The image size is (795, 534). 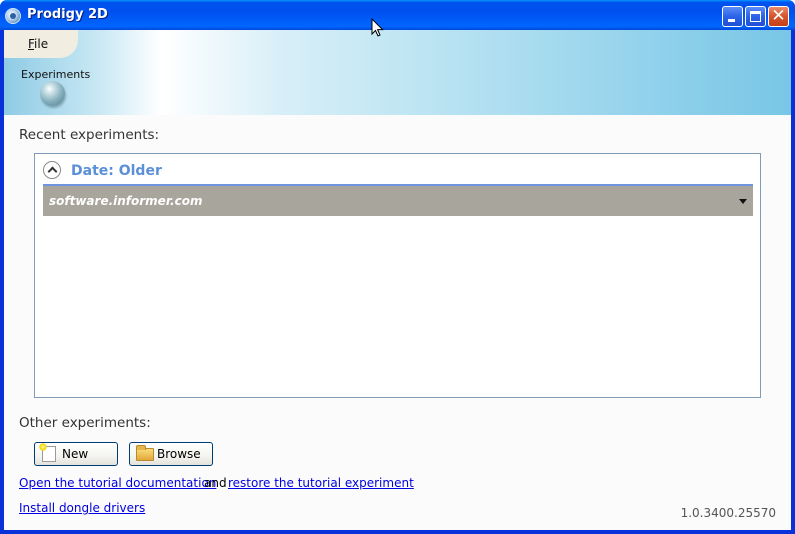 I want to click on list-item-name: software.informer.com, so click(x=126, y=201).